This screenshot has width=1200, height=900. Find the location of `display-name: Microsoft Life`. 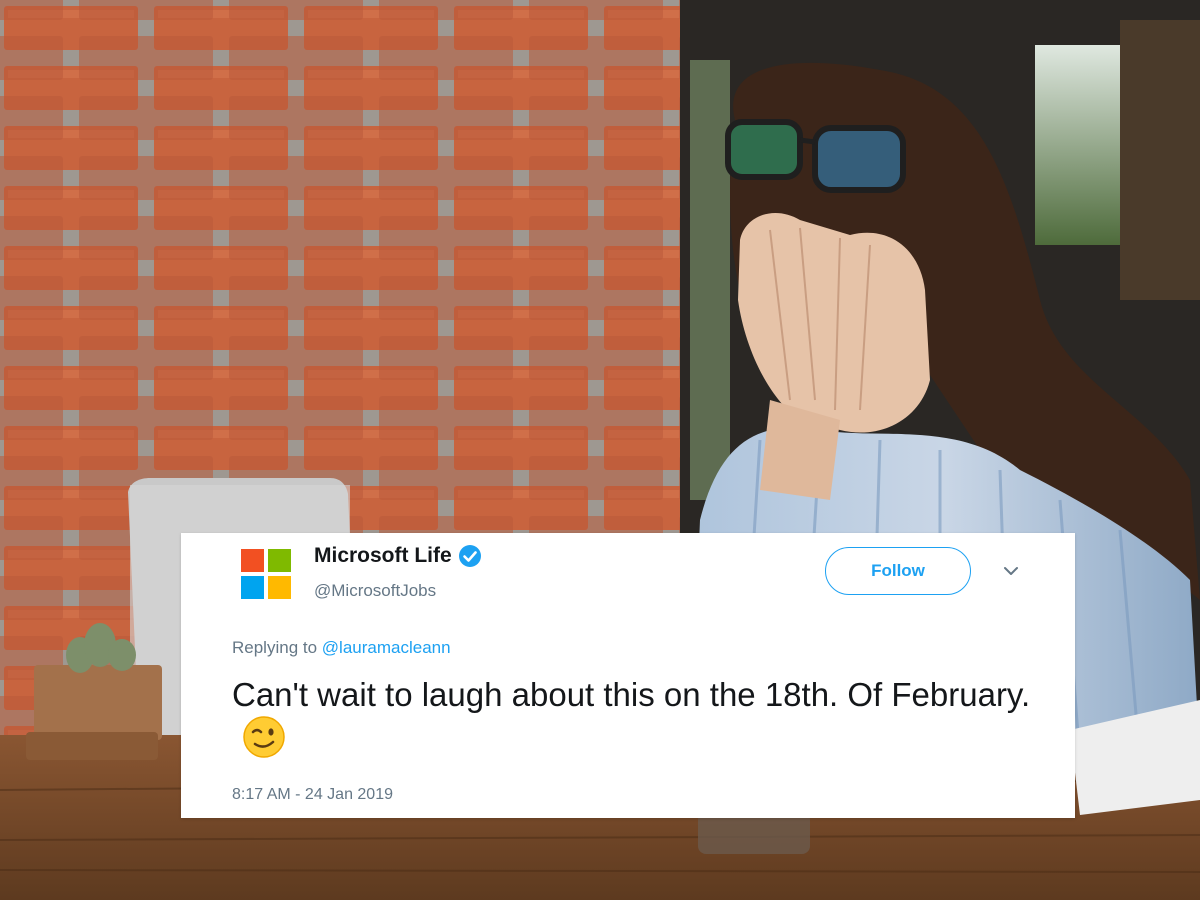

display-name: Microsoft Life is located at coordinates (383, 556).